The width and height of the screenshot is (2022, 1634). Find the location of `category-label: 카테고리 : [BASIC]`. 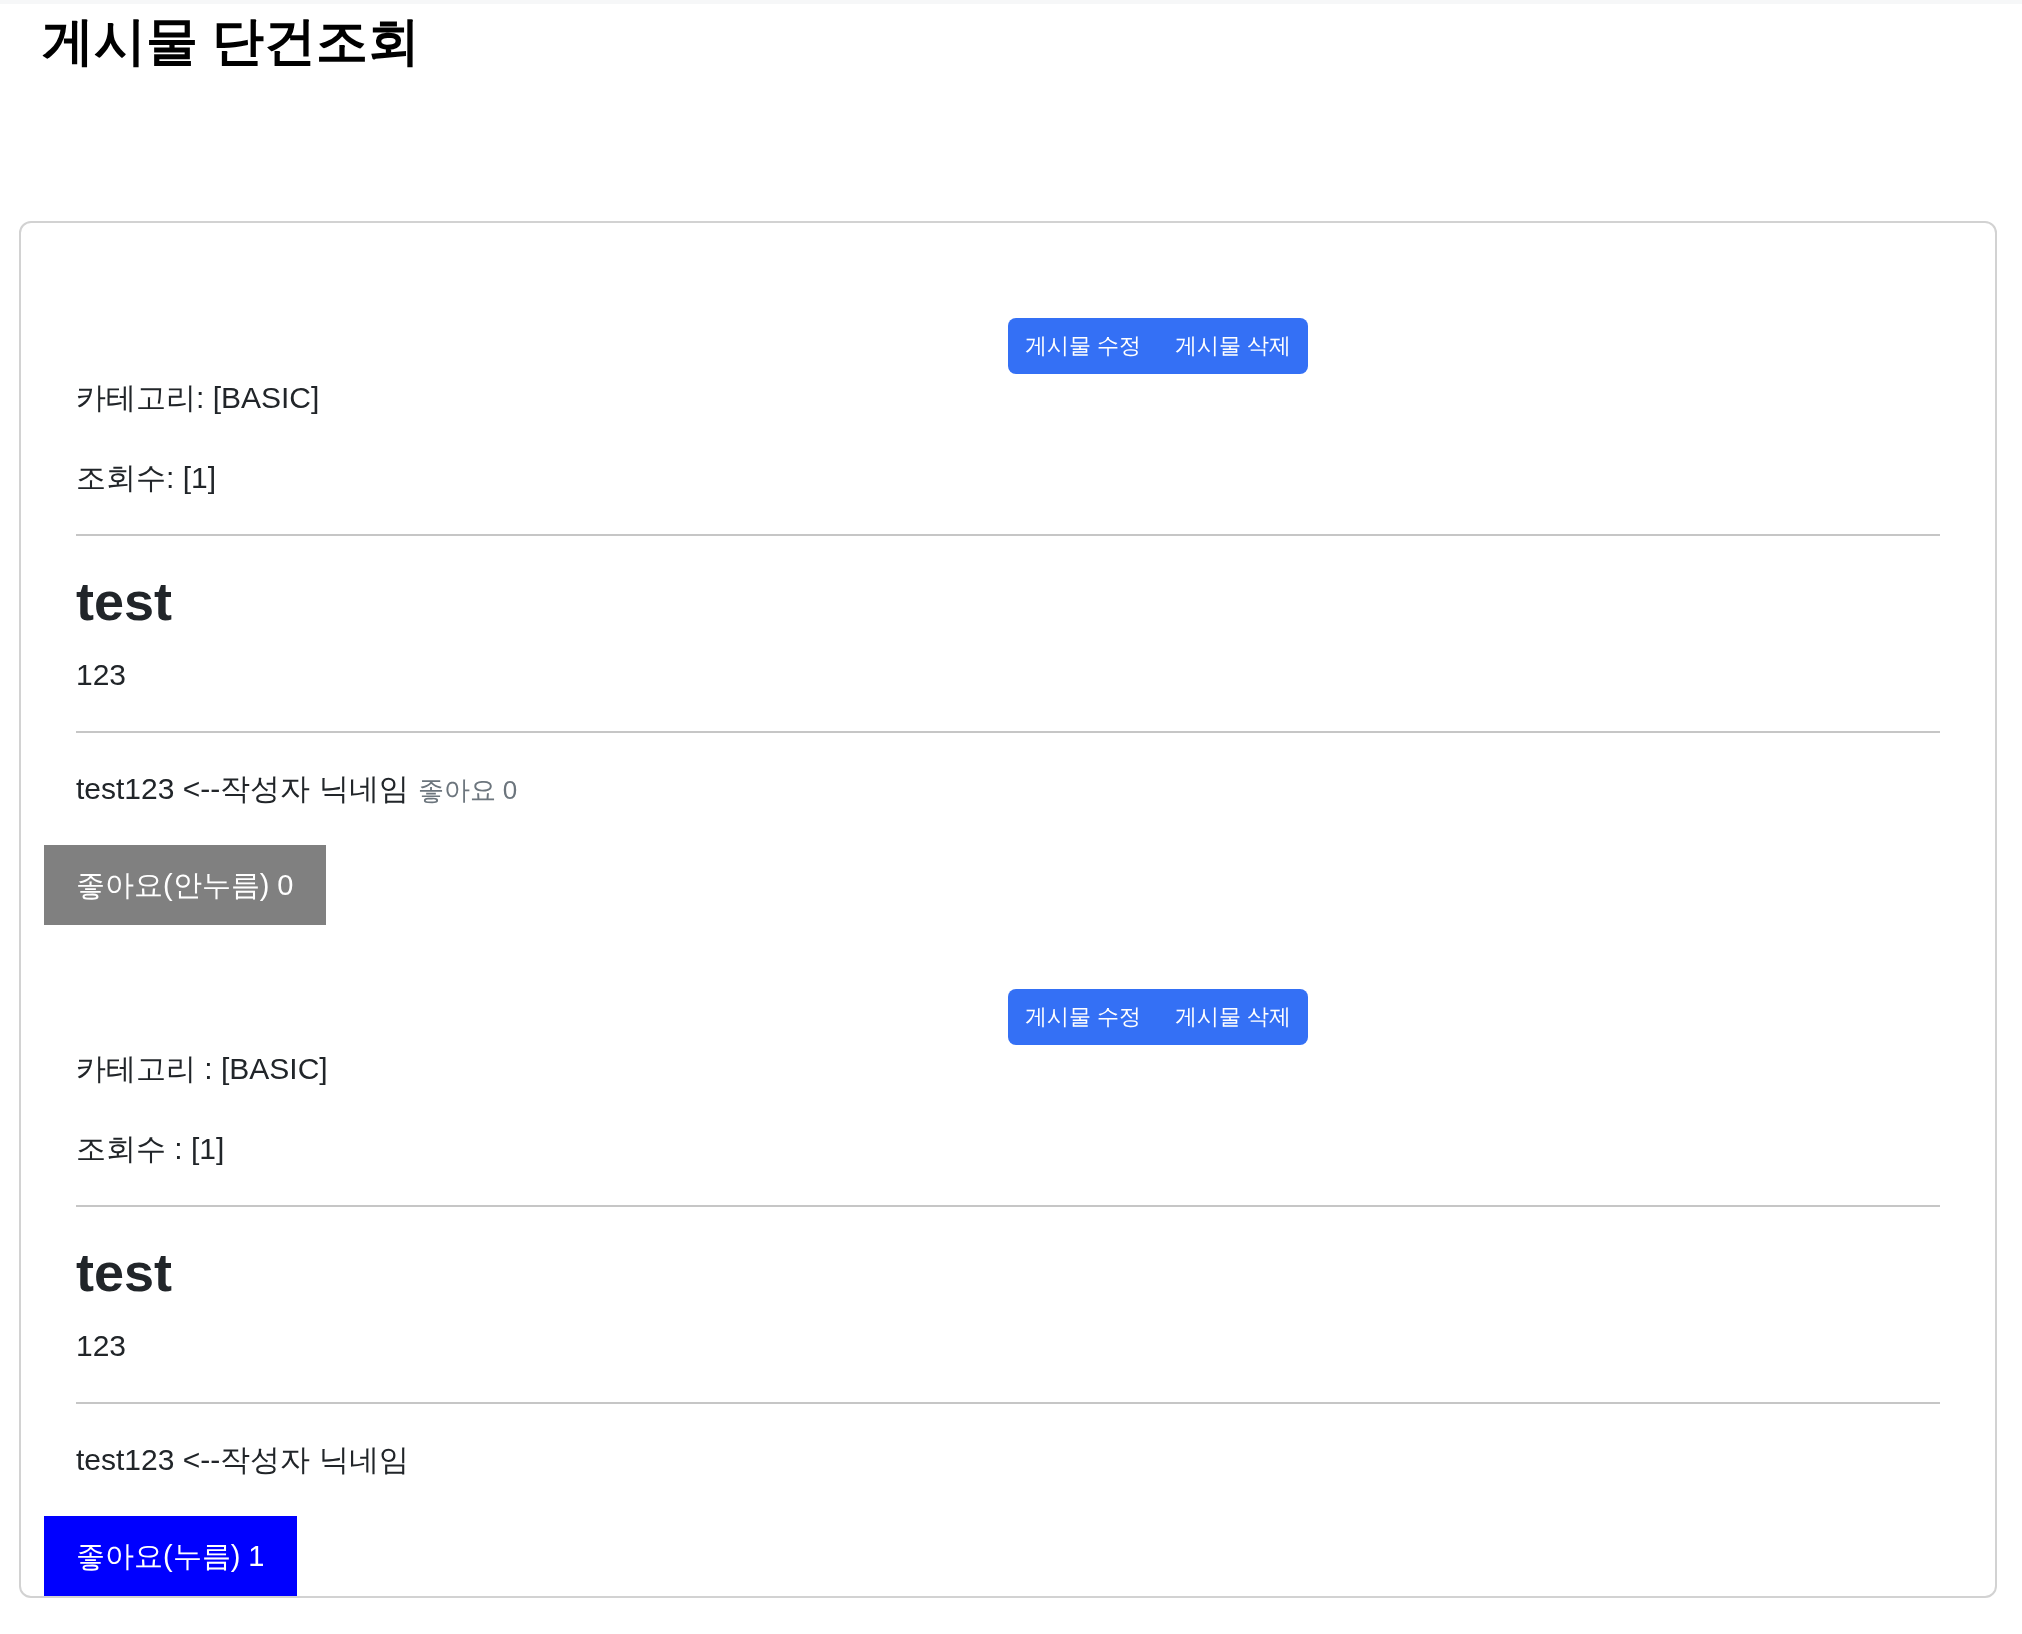

category-label: 카테고리 : [BASIC] is located at coordinates (202, 1069).